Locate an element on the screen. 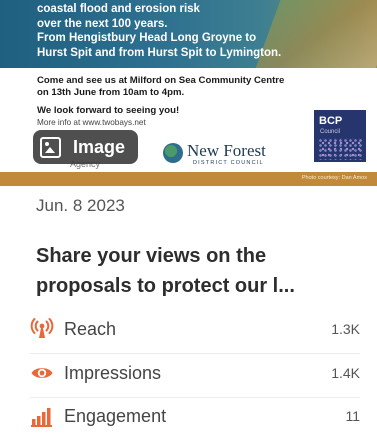 The image size is (377, 444). new-forest-council-logo: New Forest DISTRICT COUNCIL is located at coordinates (223, 154).